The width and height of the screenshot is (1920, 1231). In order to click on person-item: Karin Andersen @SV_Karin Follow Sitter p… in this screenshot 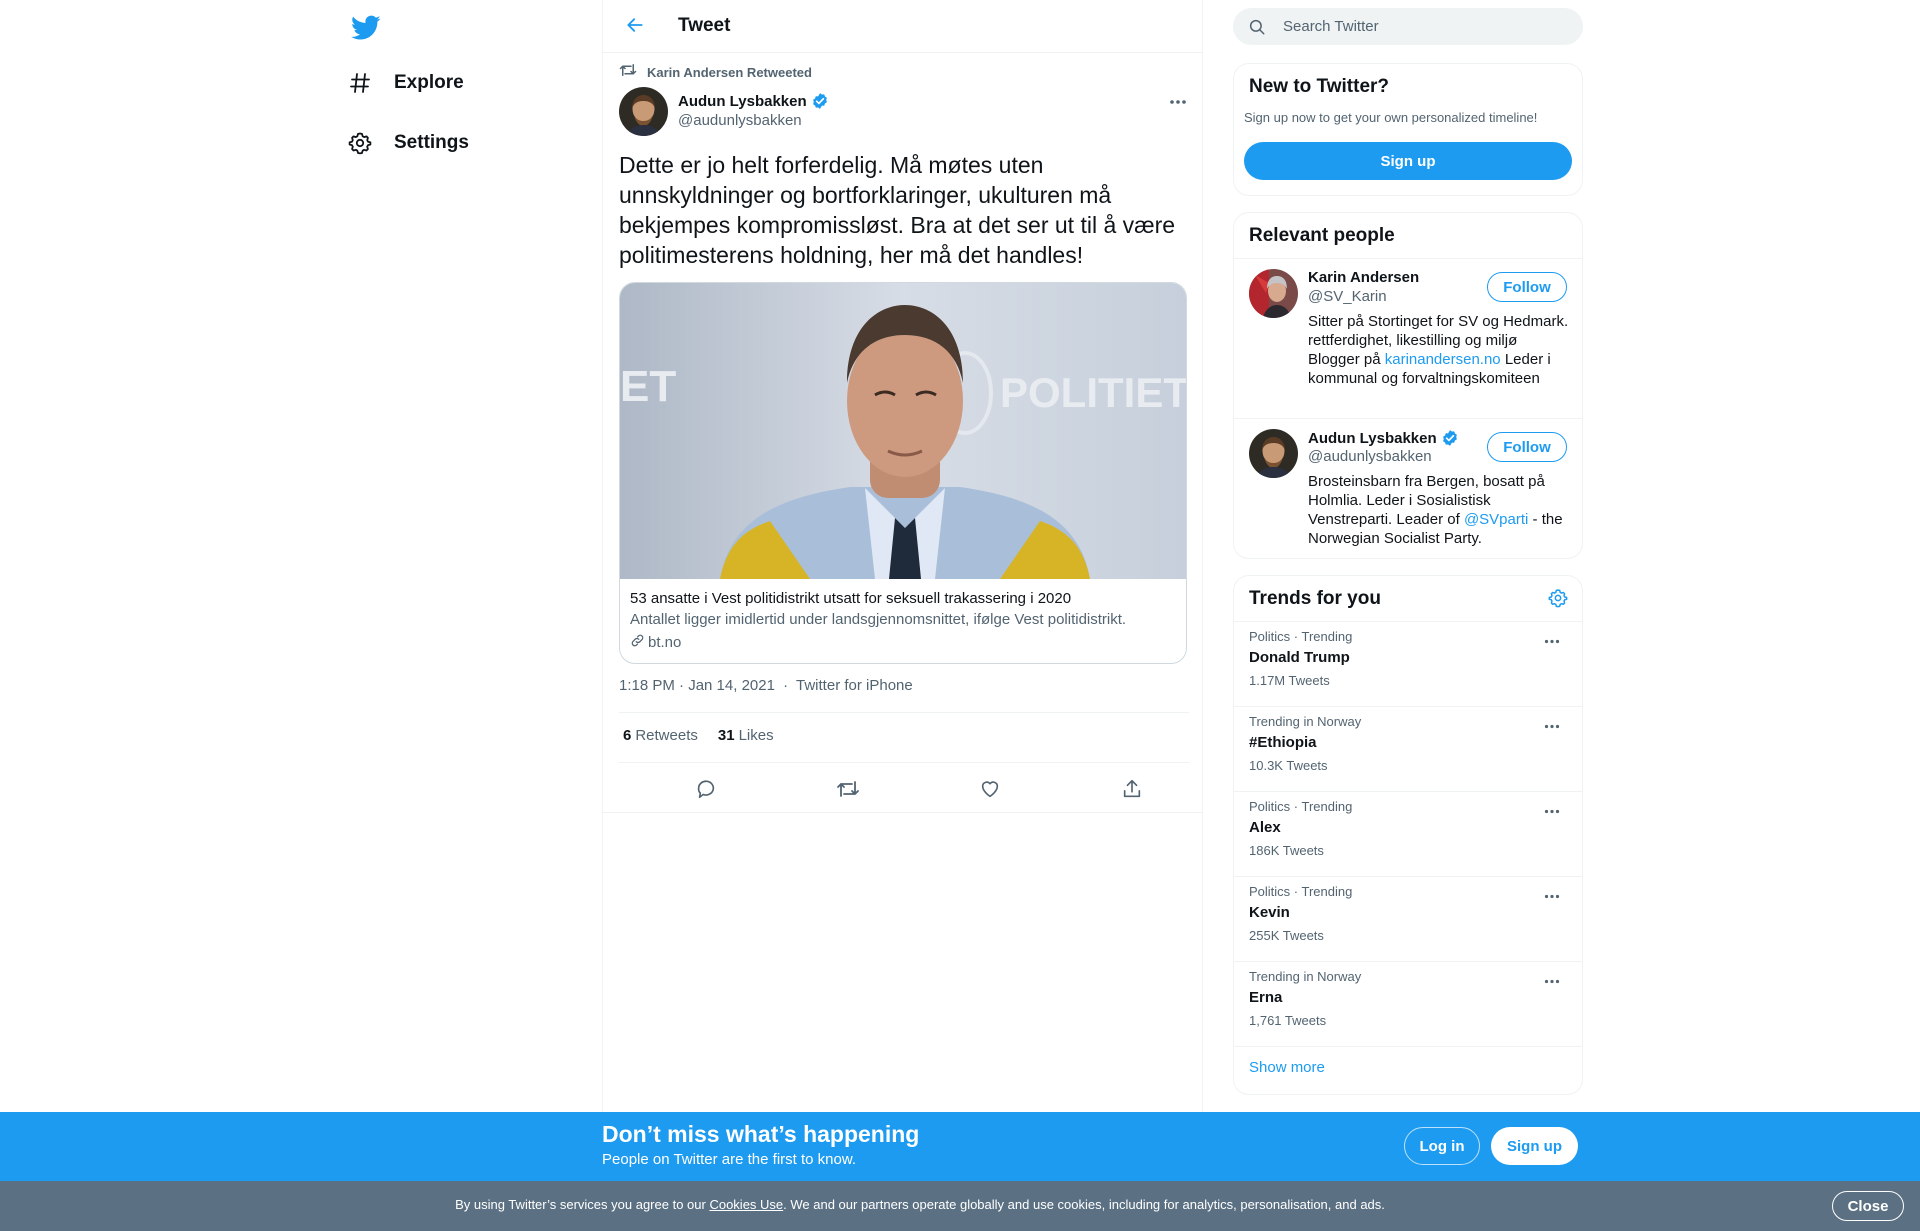, I will do `click(1408, 338)`.